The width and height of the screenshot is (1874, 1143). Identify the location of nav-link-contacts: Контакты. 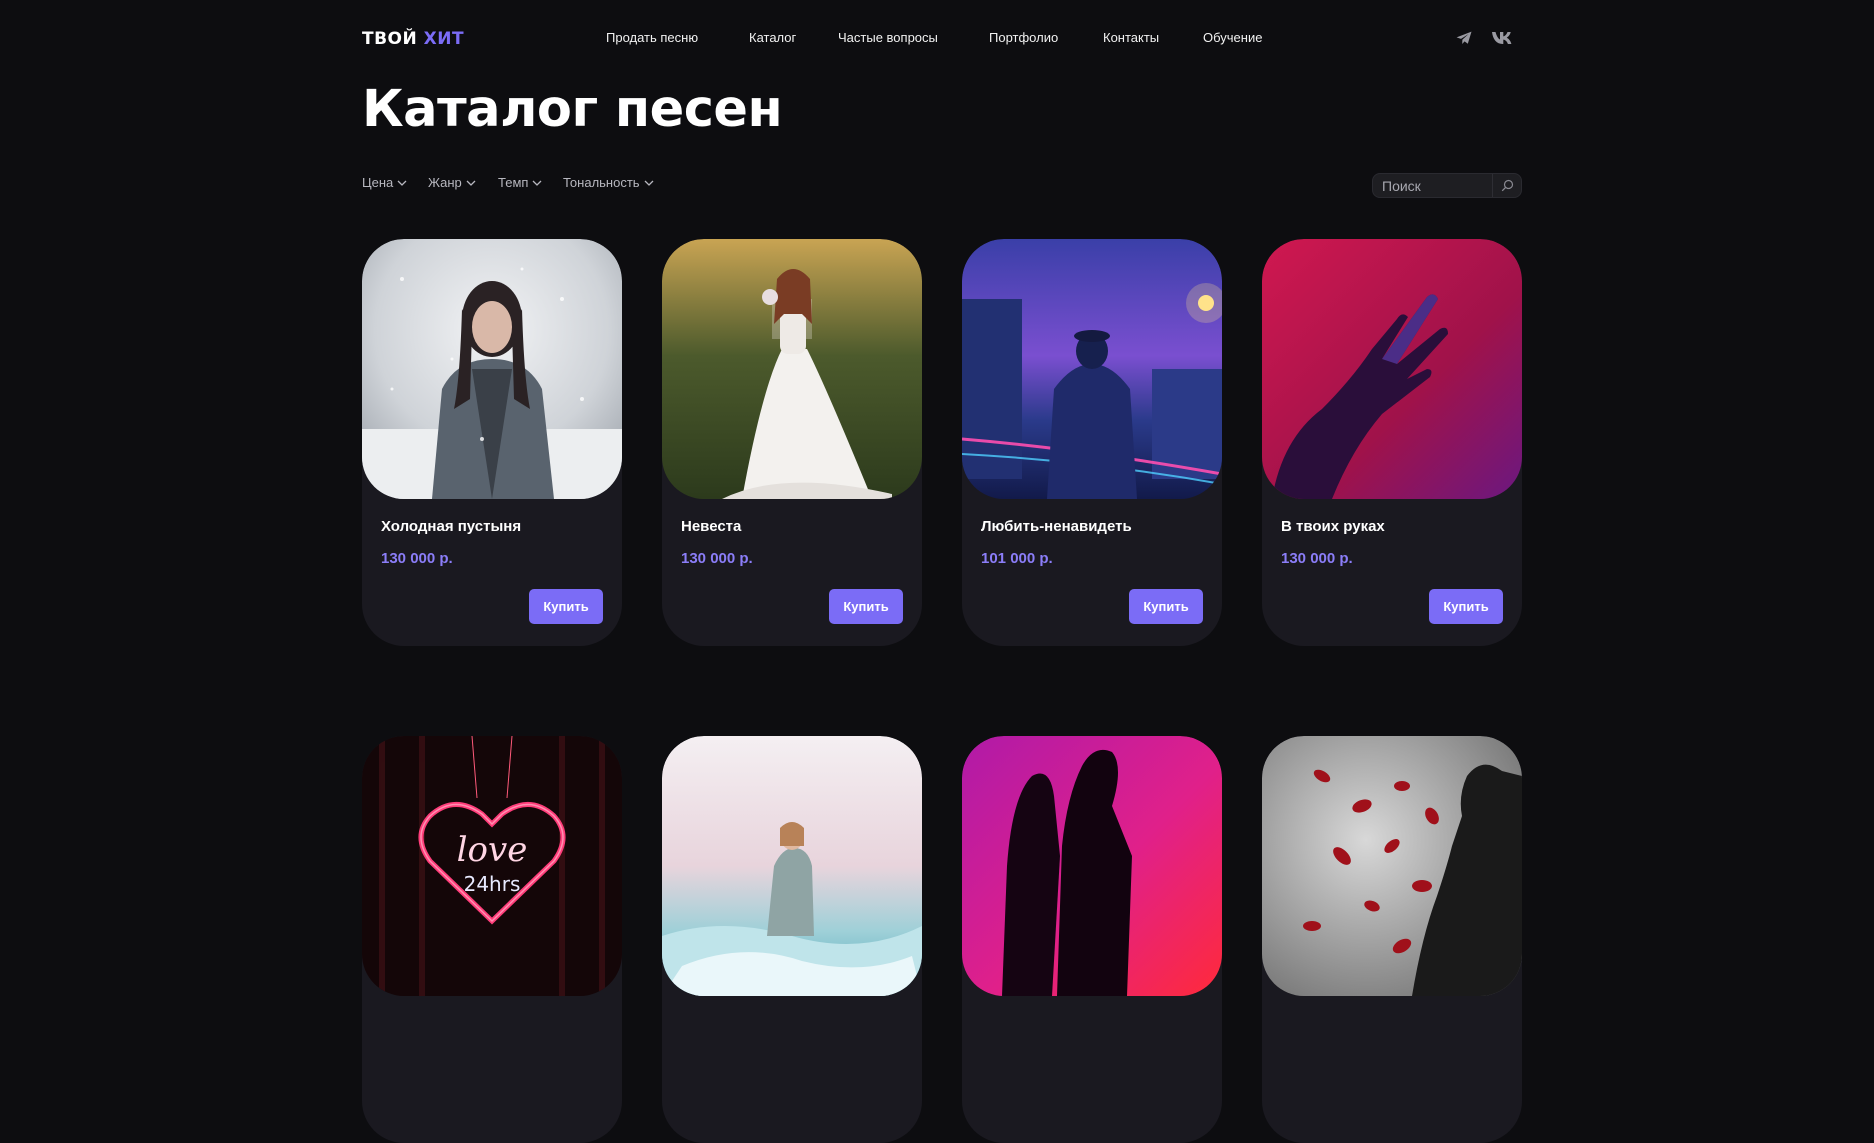
(1131, 37).